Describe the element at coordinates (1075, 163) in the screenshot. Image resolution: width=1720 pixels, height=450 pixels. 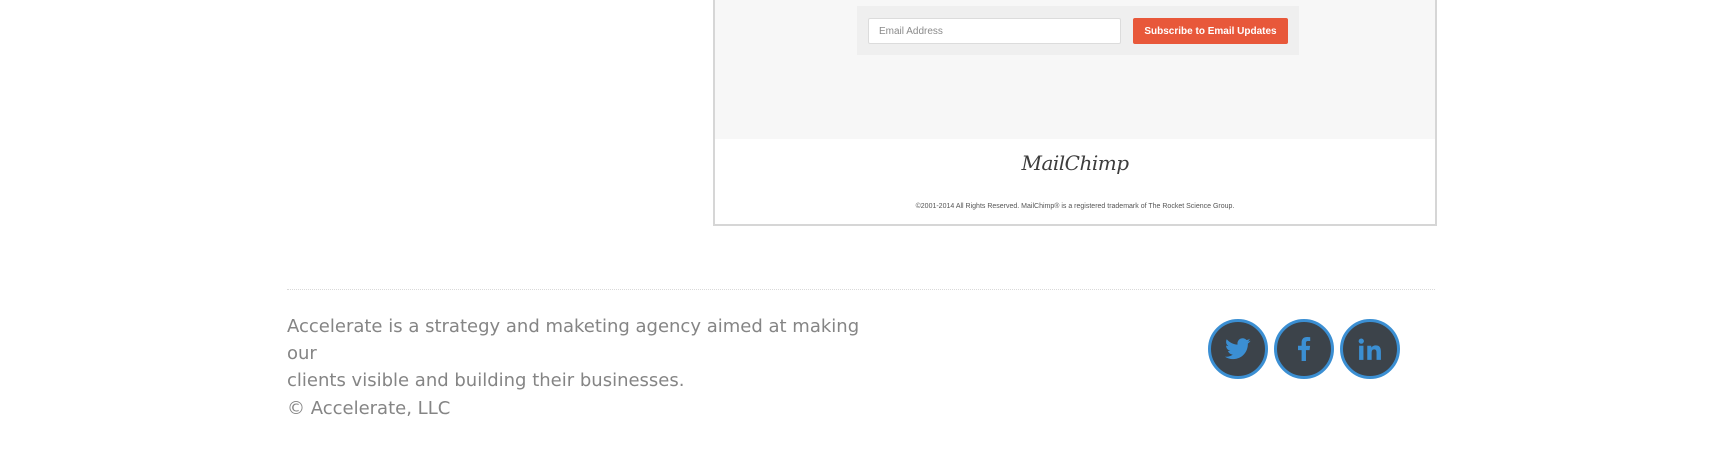
I see `mailchimp-logo: MailChimp` at that location.